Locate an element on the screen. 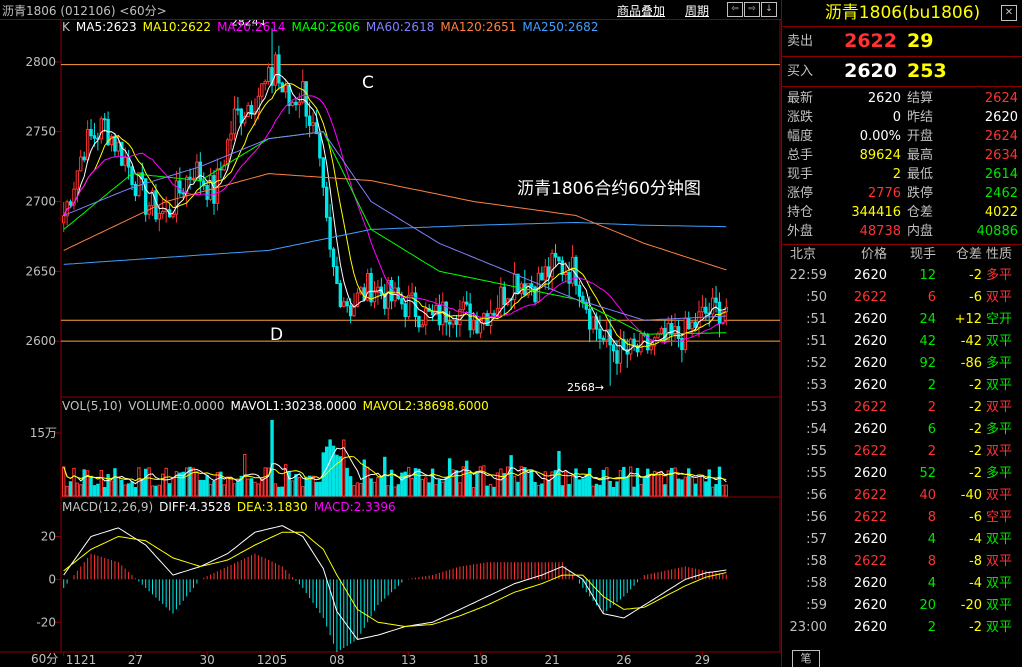  tick-nature: 双平 is located at coordinates (999, 451).